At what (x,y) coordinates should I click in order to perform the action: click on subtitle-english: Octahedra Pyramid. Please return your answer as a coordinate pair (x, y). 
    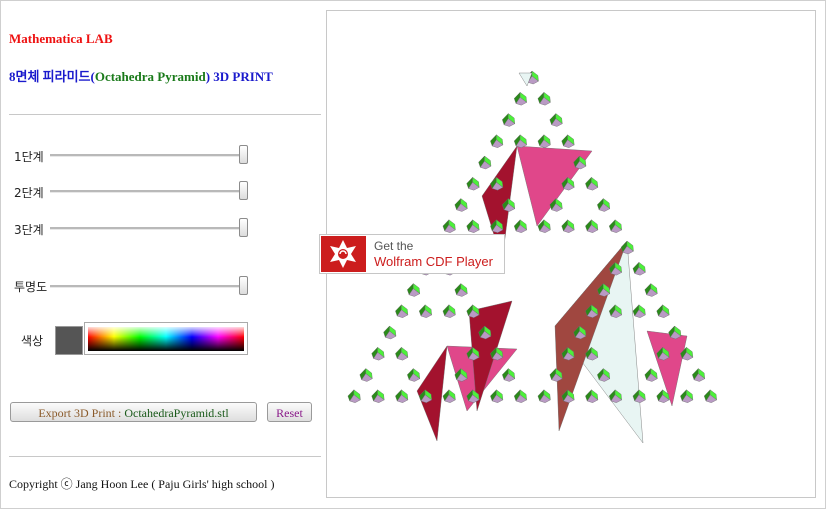
    Looking at the image, I should click on (150, 76).